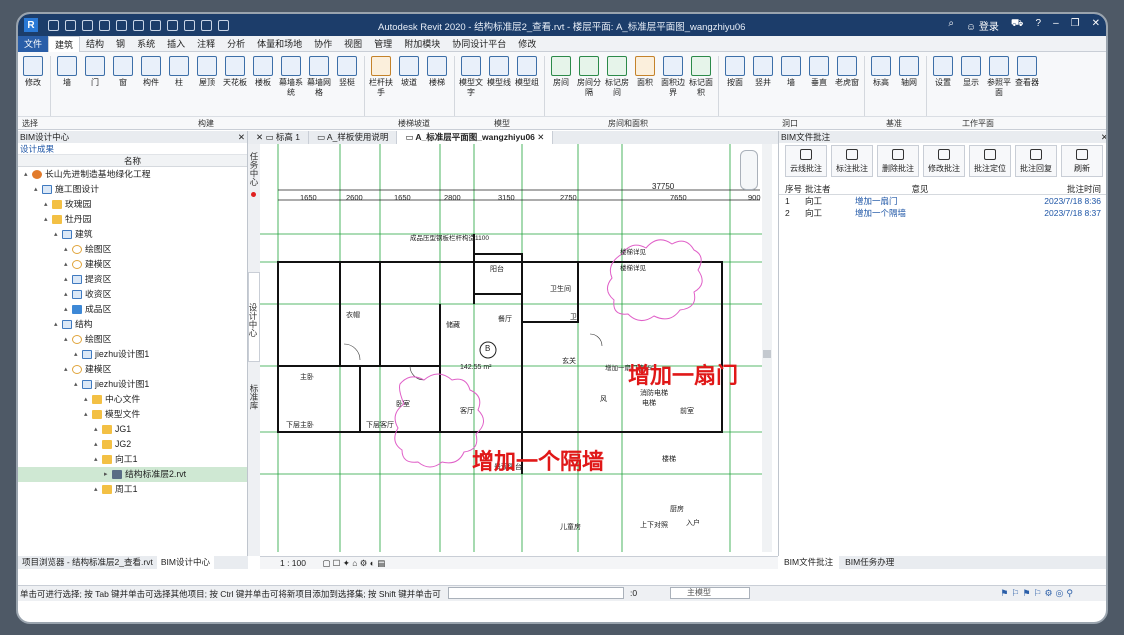 This screenshot has height=635, width=1124. I want to click on restore-button: ❐, so click(1075, 25).